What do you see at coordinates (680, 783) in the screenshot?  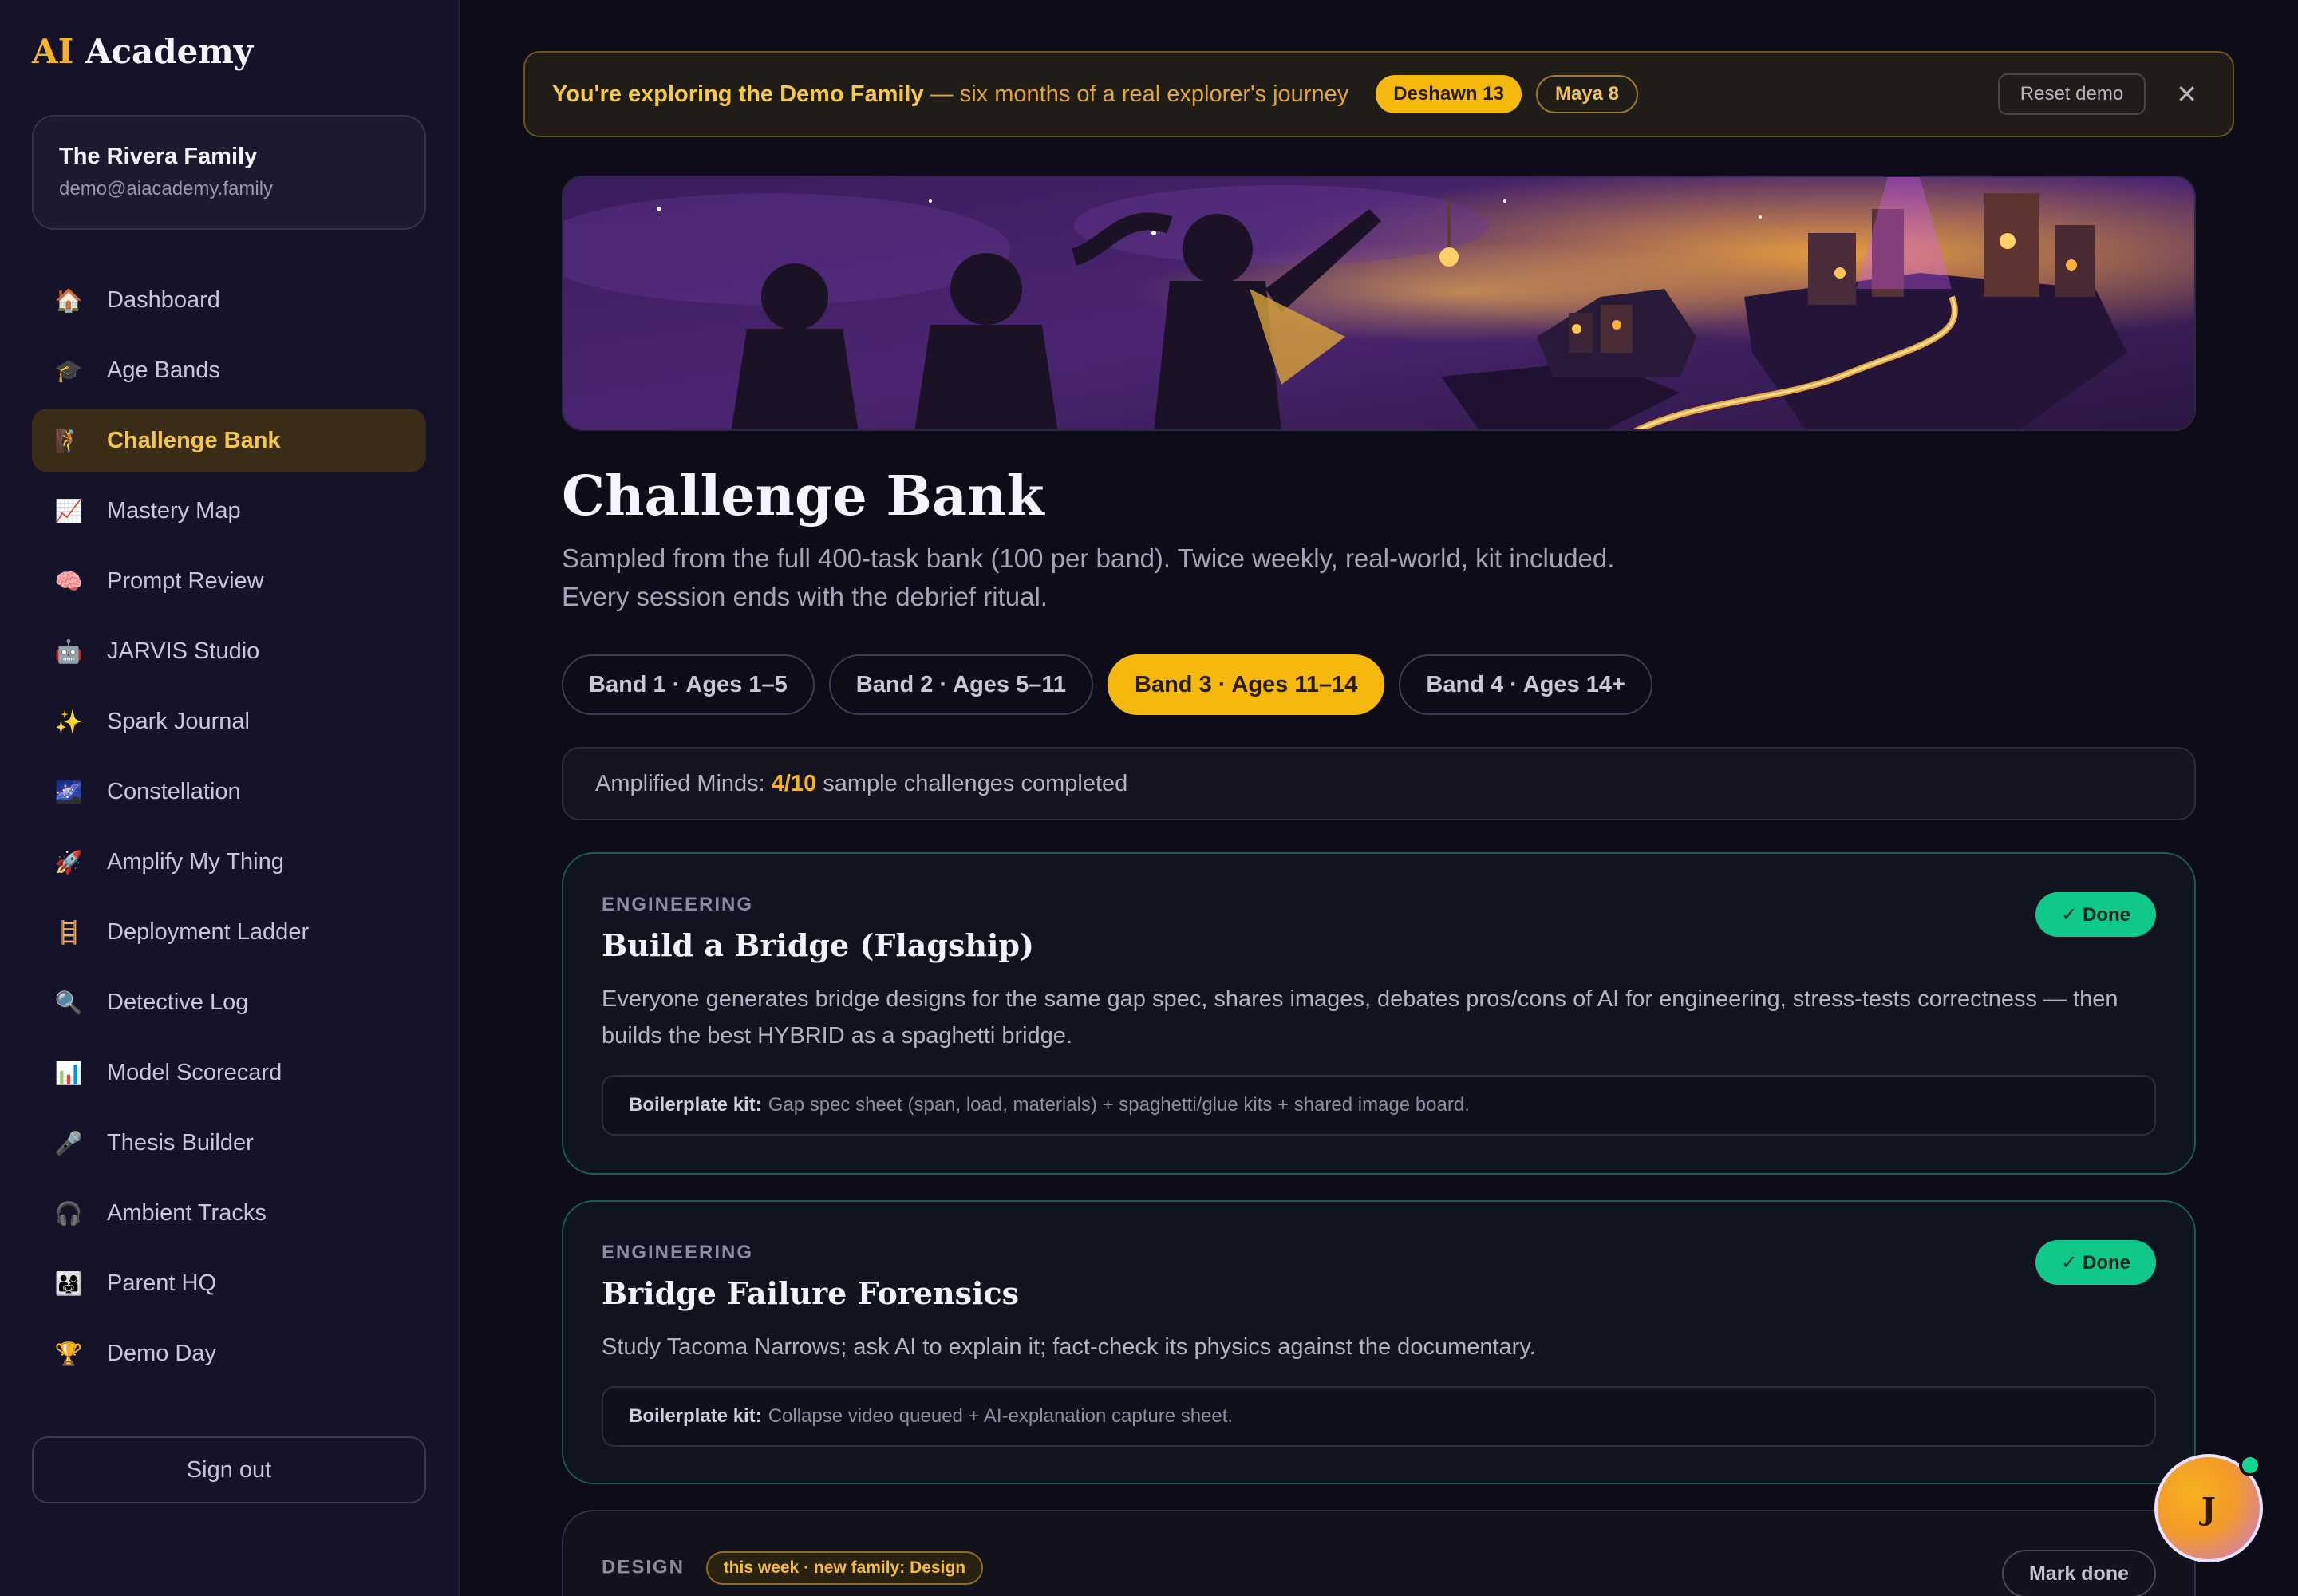 I see `progress-prefix: Amplified Minds:` at bounding box center [680, 783].